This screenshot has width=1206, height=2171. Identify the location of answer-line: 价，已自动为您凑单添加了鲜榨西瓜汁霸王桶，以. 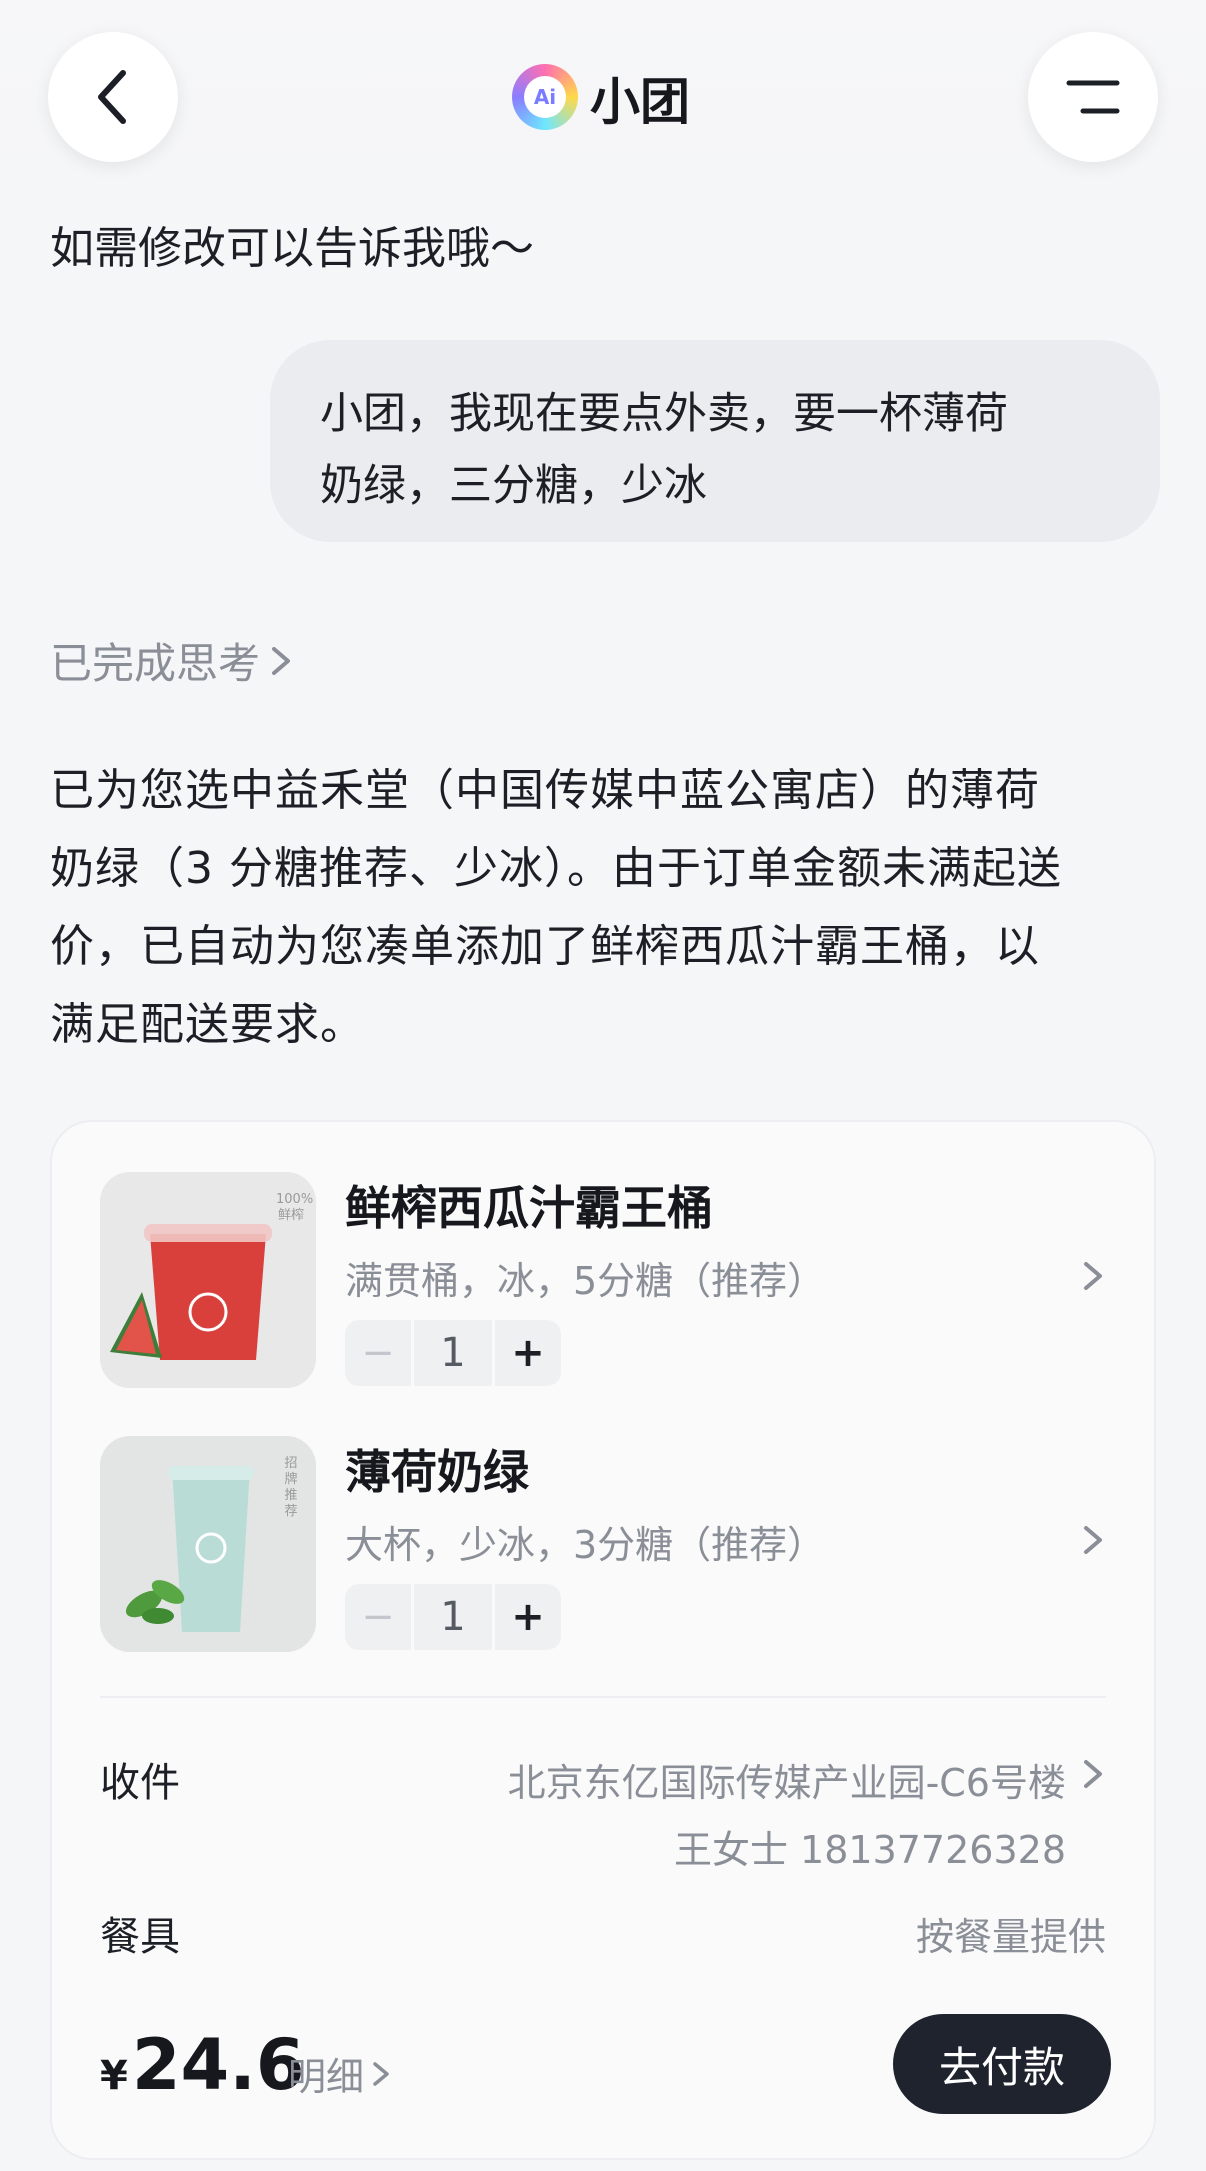
(545, 946).